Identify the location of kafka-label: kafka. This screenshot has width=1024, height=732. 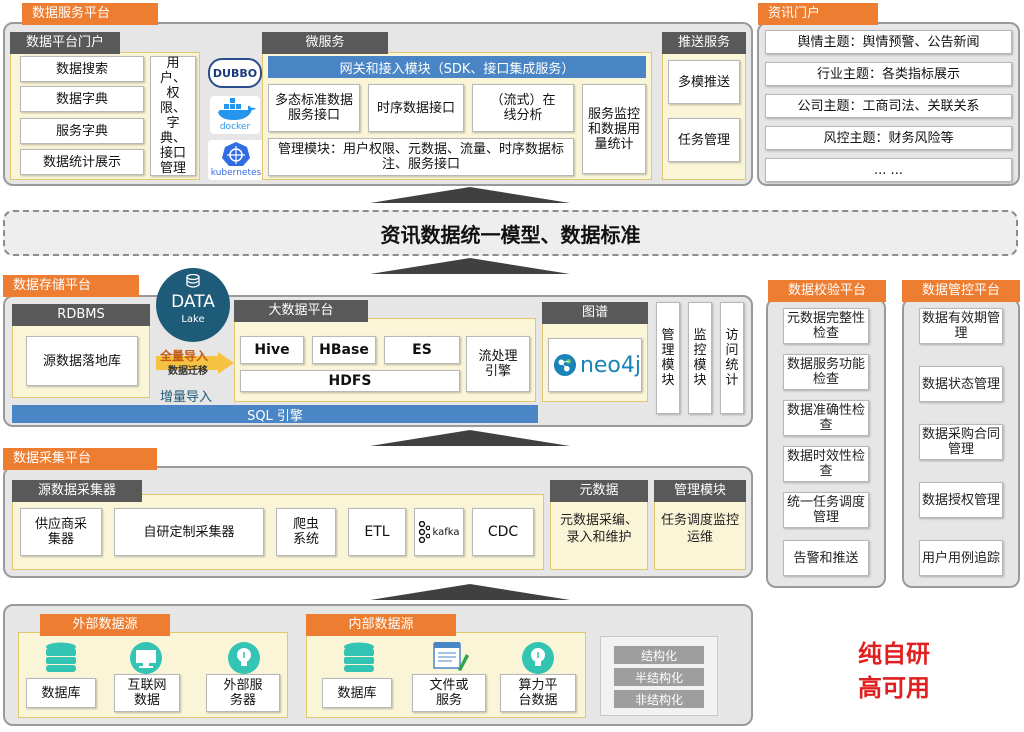
(446, 532).